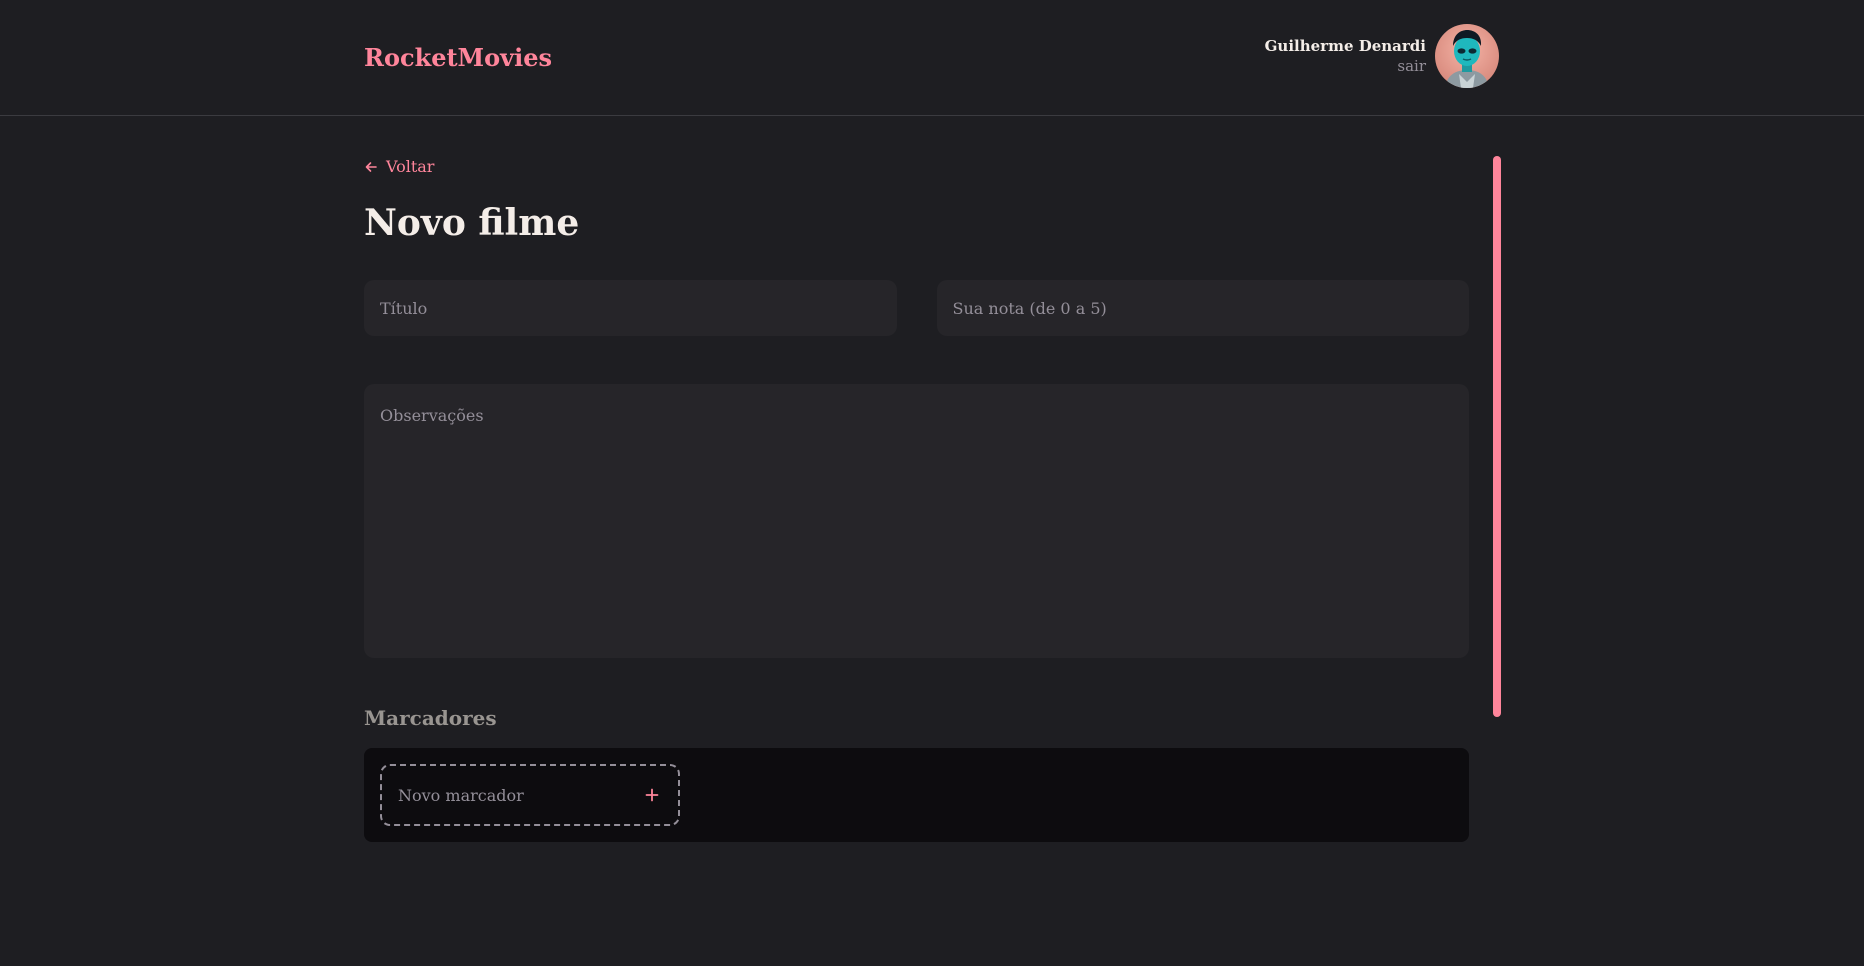 This screenshot has width=1864, height=966. I want to click on add-tag-button, so click(652, 795).